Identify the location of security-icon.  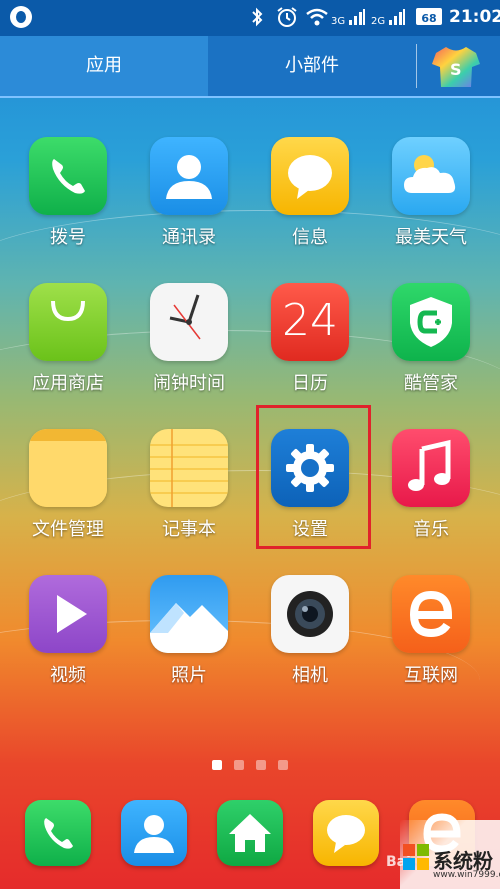
(431, 322).